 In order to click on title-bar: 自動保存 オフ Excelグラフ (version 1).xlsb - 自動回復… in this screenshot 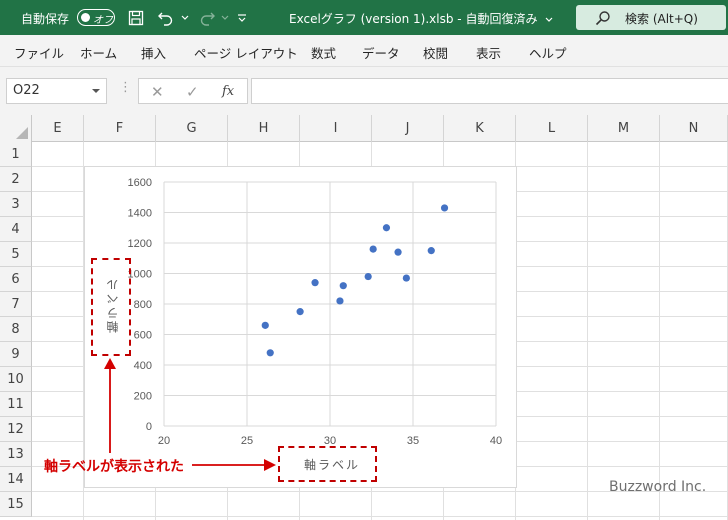, I will do `click(364, 17)`.